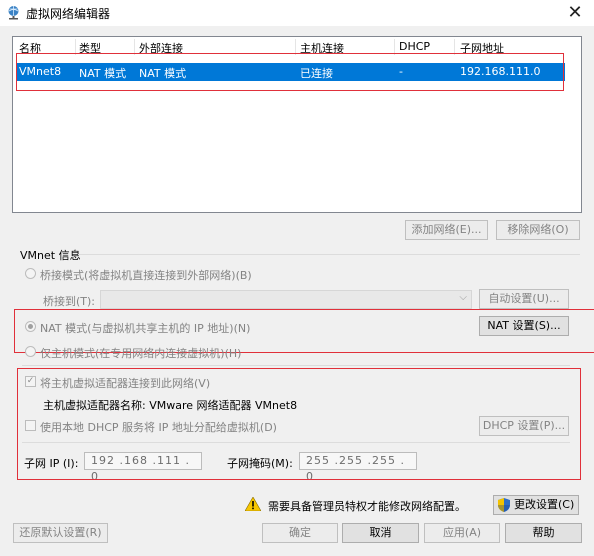  Describe the element at coordinates (40, 71) in the screenshot. I see `cell-name: VMnet8` at that location.